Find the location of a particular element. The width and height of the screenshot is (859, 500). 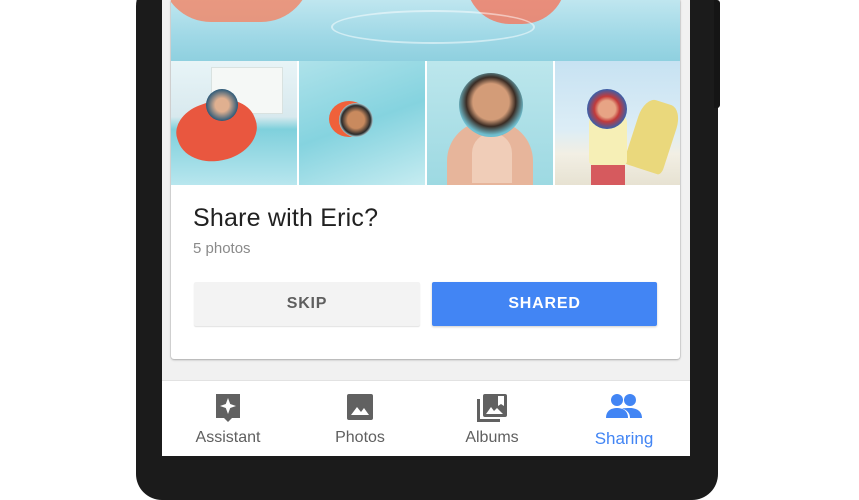

hero-photo is located at coordinates (425, 30).